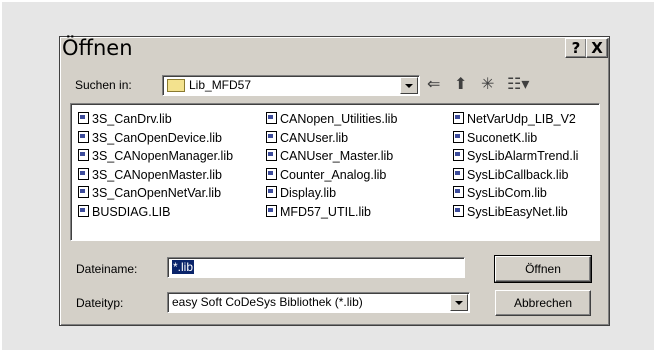 This screenshot has width=658, height=352. Describe the element at coordinates (576, 48) in the screenshot. I see `help-button: ?` at that location.